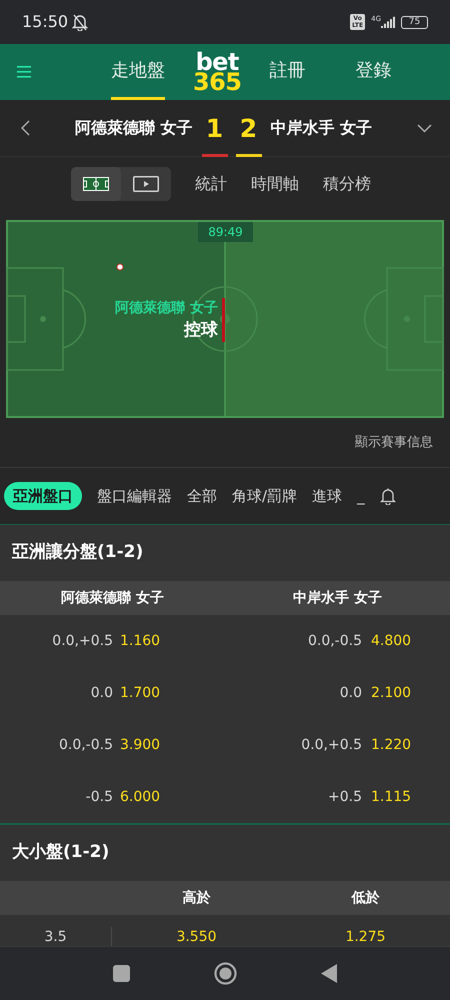 The width and height of the screenshot is (450, 1000). What do you see at coordinates (337, 797) in the screenshot?
I see `odds-cell: +0.5 1.115` at bounding box center [337, 797].